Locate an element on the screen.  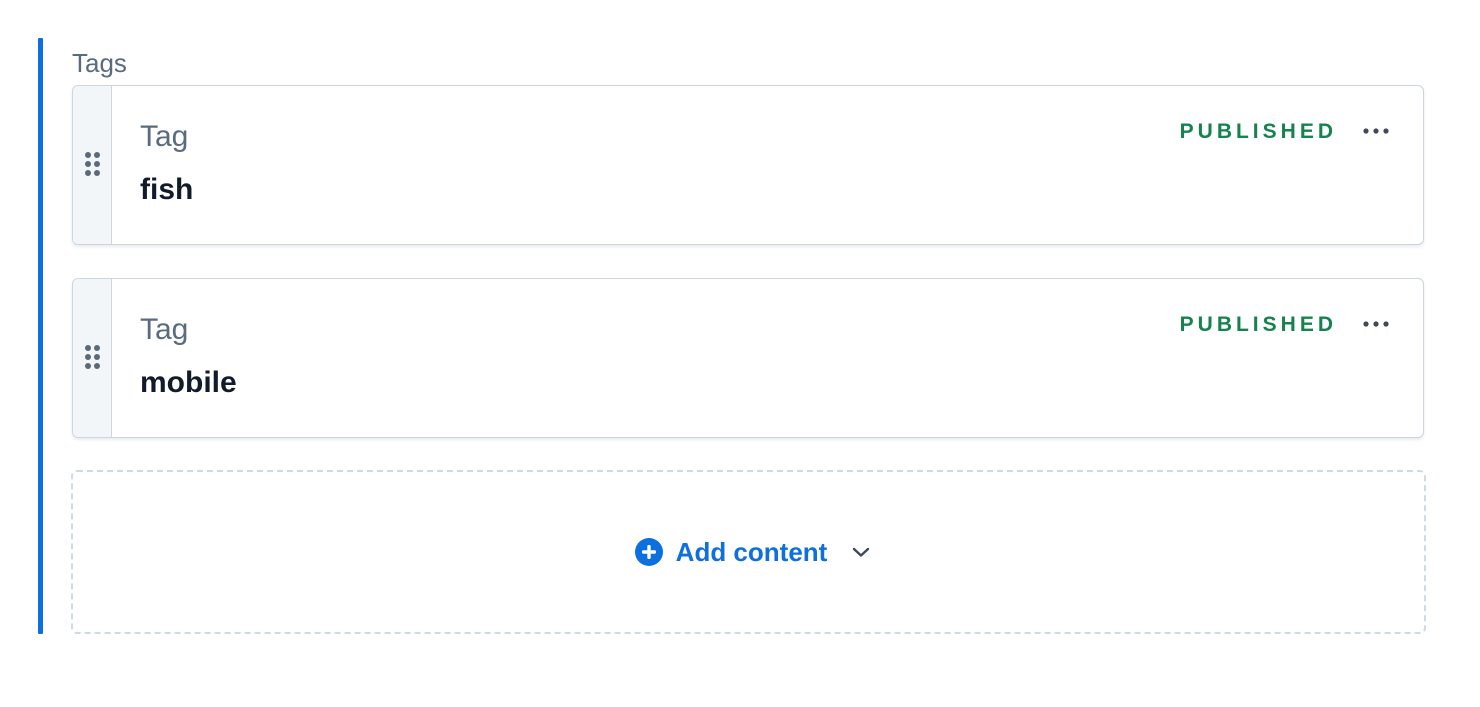
field-label: Tags is located at coordinates (99, 63).